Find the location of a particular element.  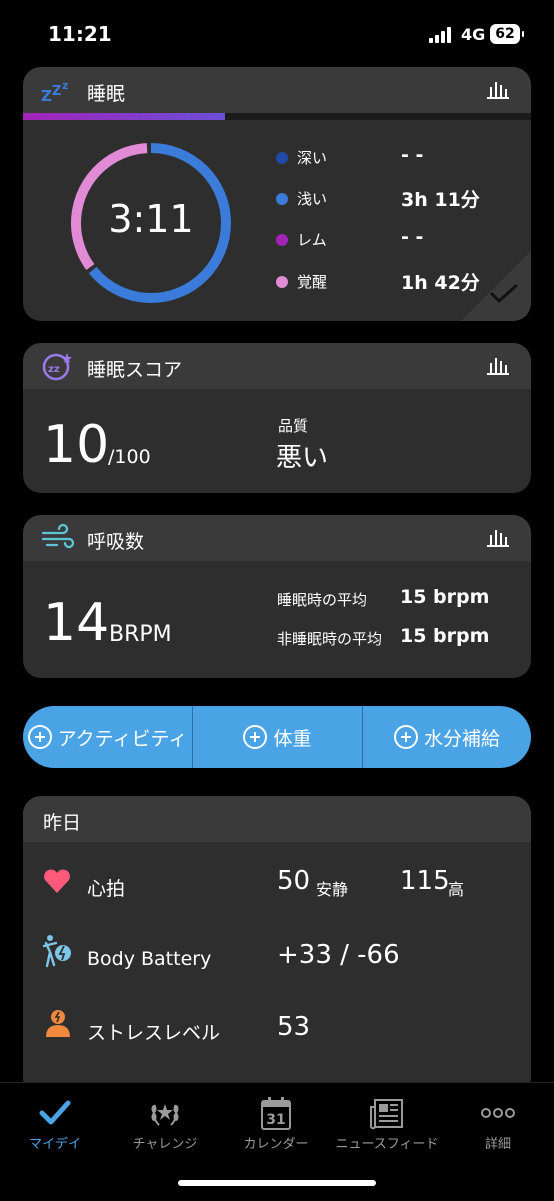

body-battery-value: +33 / -66 is located at coordinates (338, 955).